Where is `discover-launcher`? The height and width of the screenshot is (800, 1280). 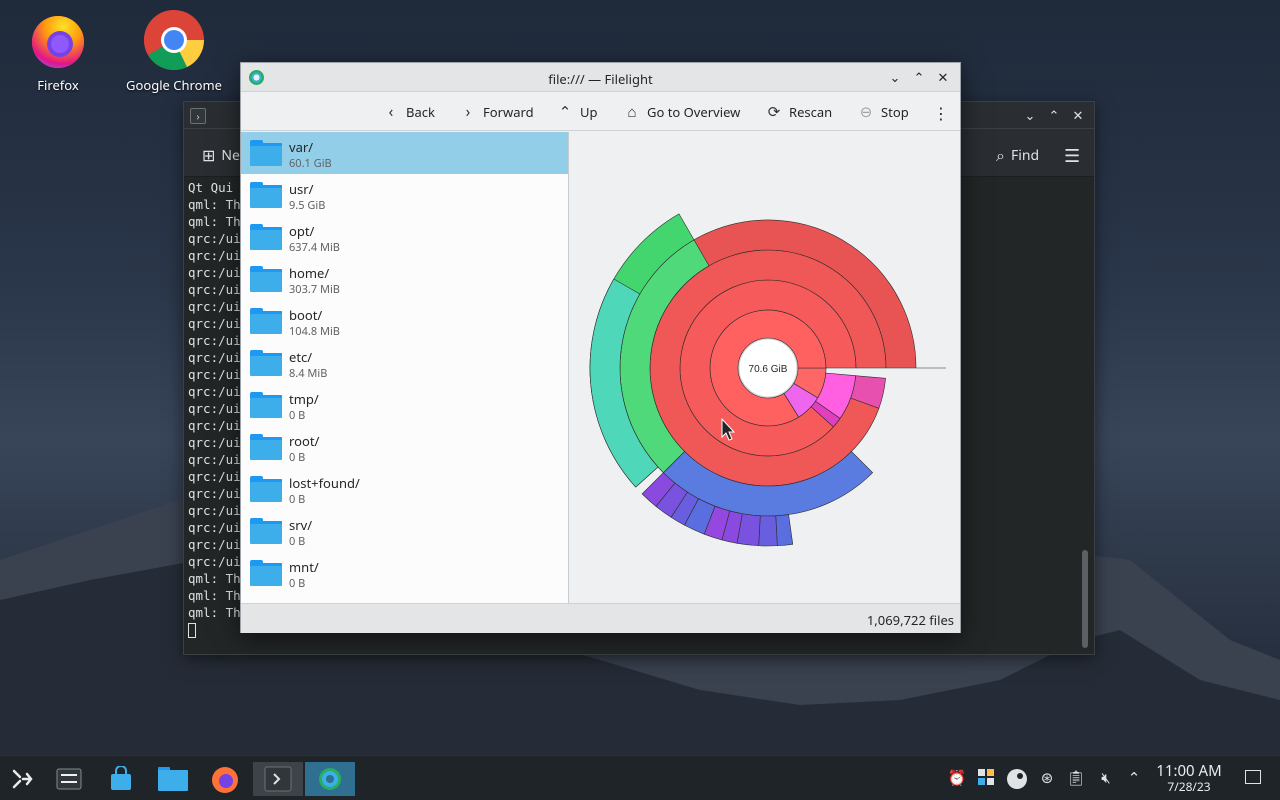
discover-launcher is located at coordinates (121, 779).